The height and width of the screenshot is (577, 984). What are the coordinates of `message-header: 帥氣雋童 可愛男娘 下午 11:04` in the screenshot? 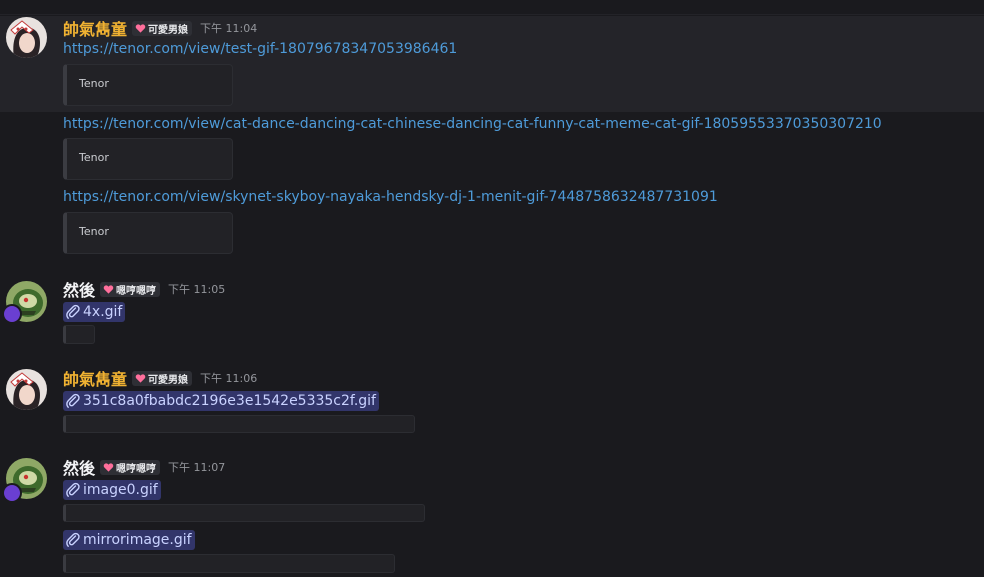 It's located at (160, 28).